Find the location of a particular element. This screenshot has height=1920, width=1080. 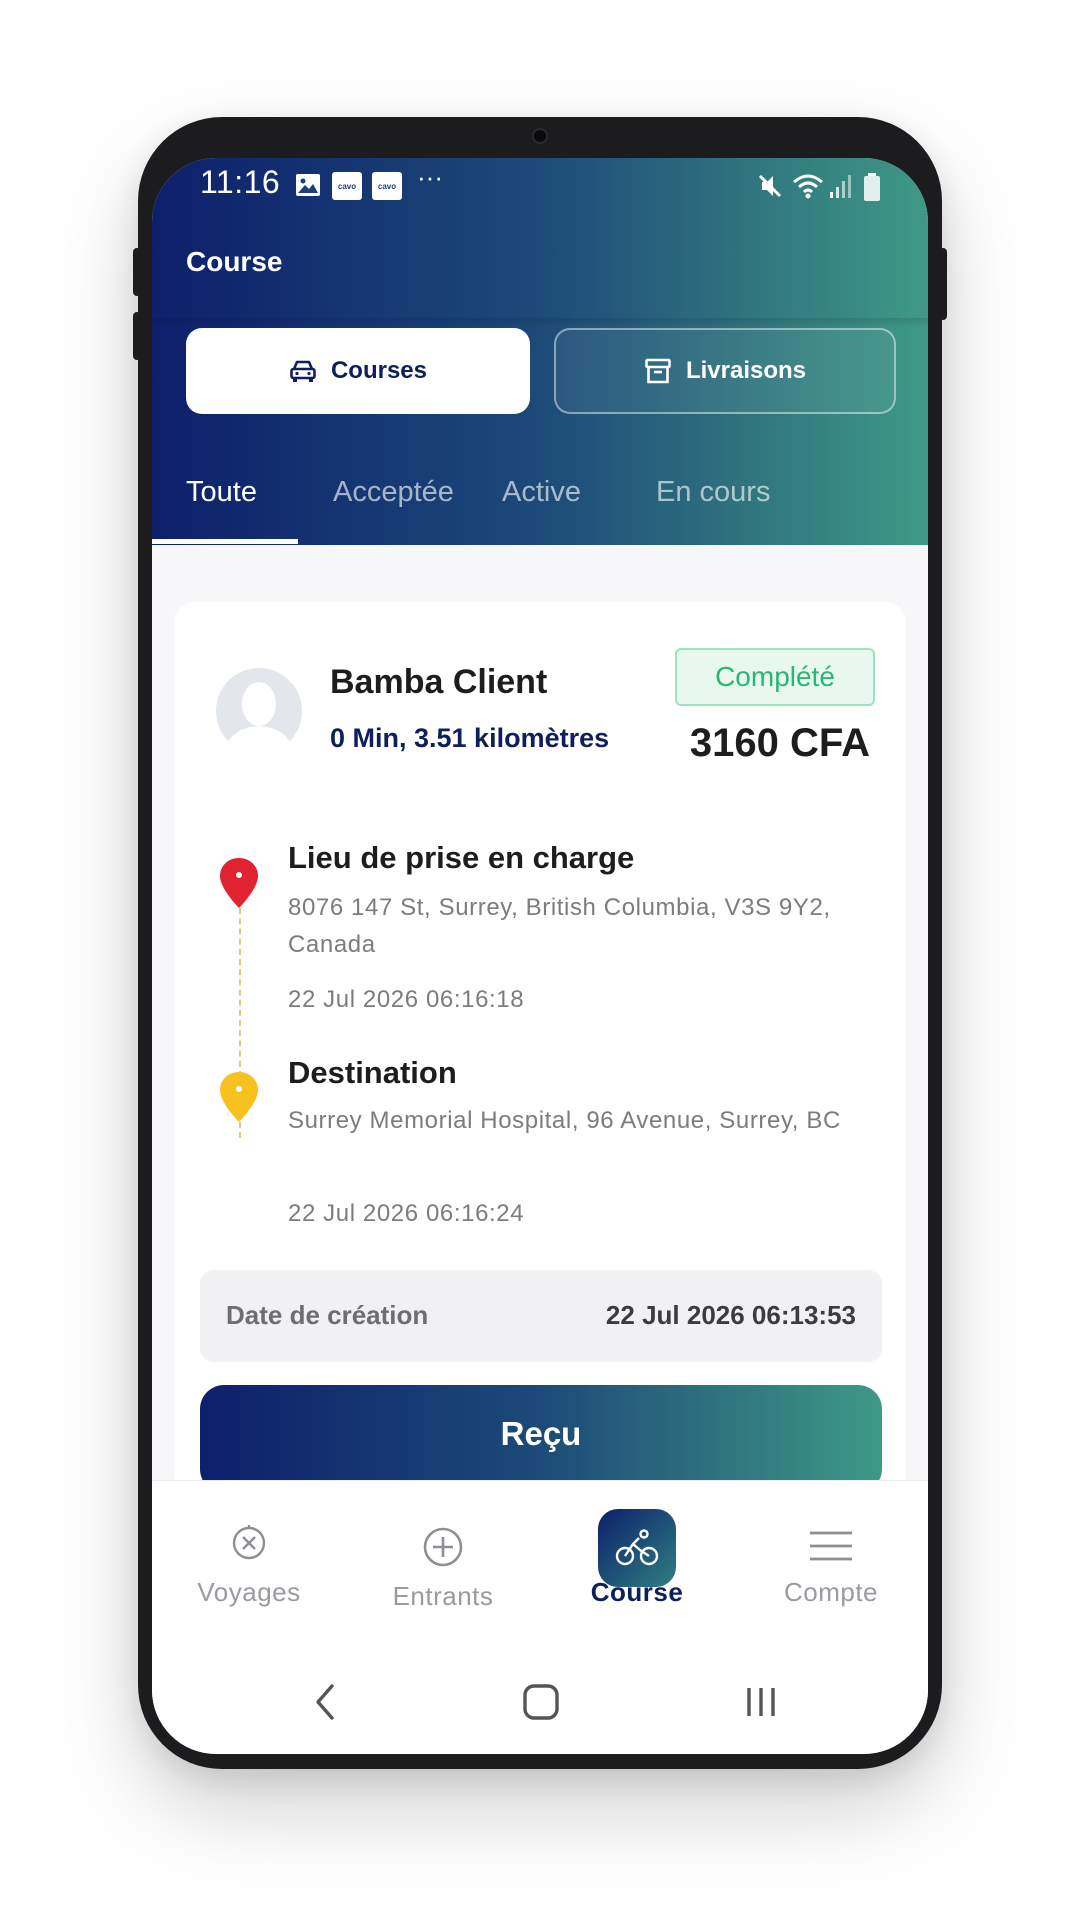

mute-icon is located at coordinates (770, 186).